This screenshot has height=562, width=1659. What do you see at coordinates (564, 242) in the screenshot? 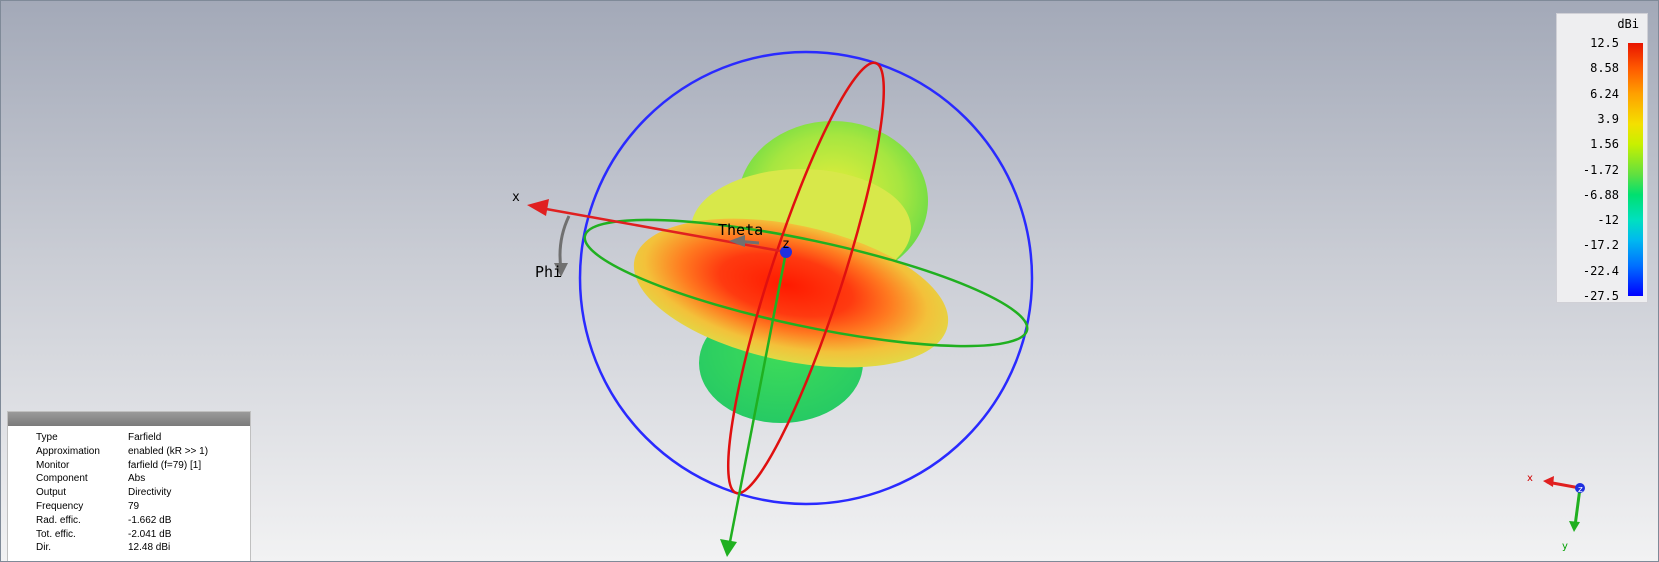
I see `phi-arrow` at bounding box center [564, 242].